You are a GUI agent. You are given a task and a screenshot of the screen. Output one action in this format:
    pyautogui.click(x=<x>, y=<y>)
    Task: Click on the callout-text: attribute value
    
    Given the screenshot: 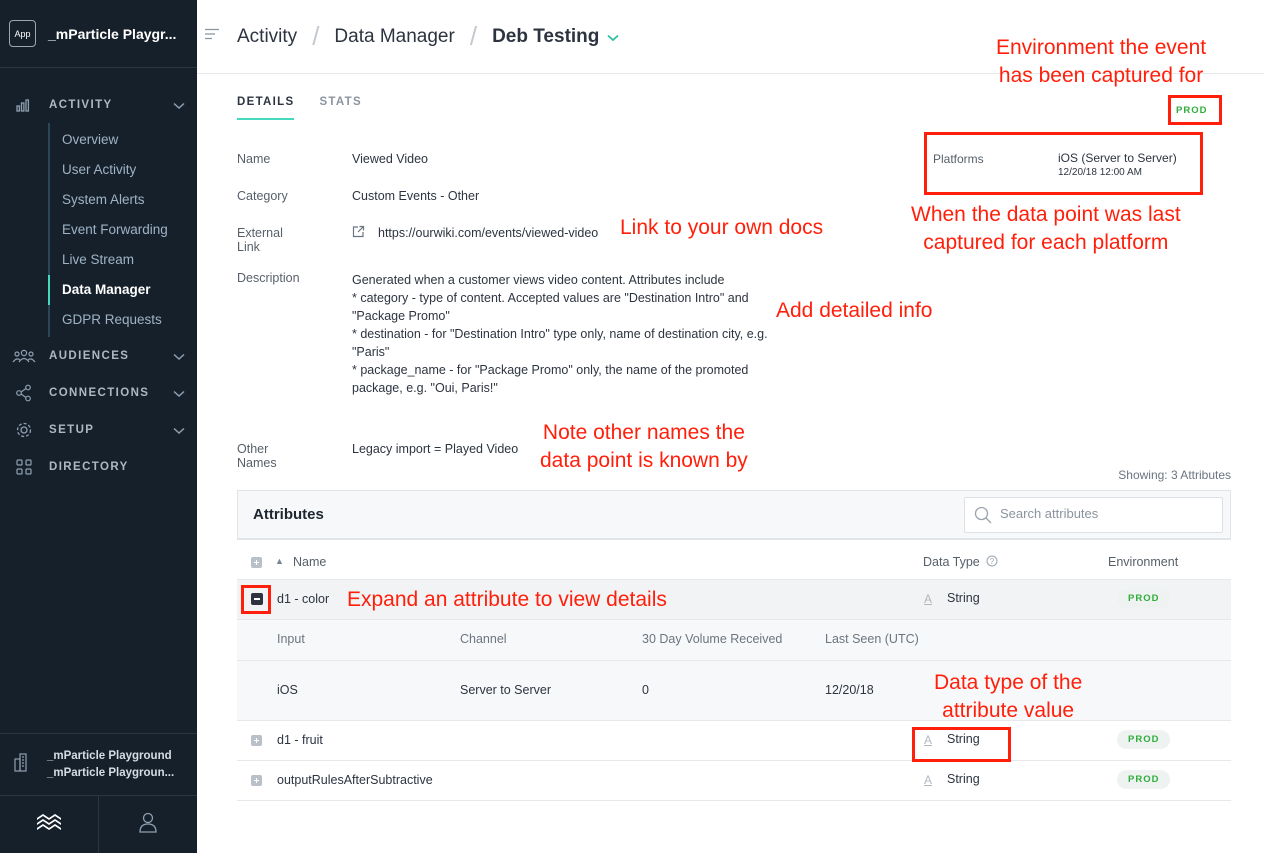 What is the action you would take?
    pyautogui.click(x=1008, y=710)
    